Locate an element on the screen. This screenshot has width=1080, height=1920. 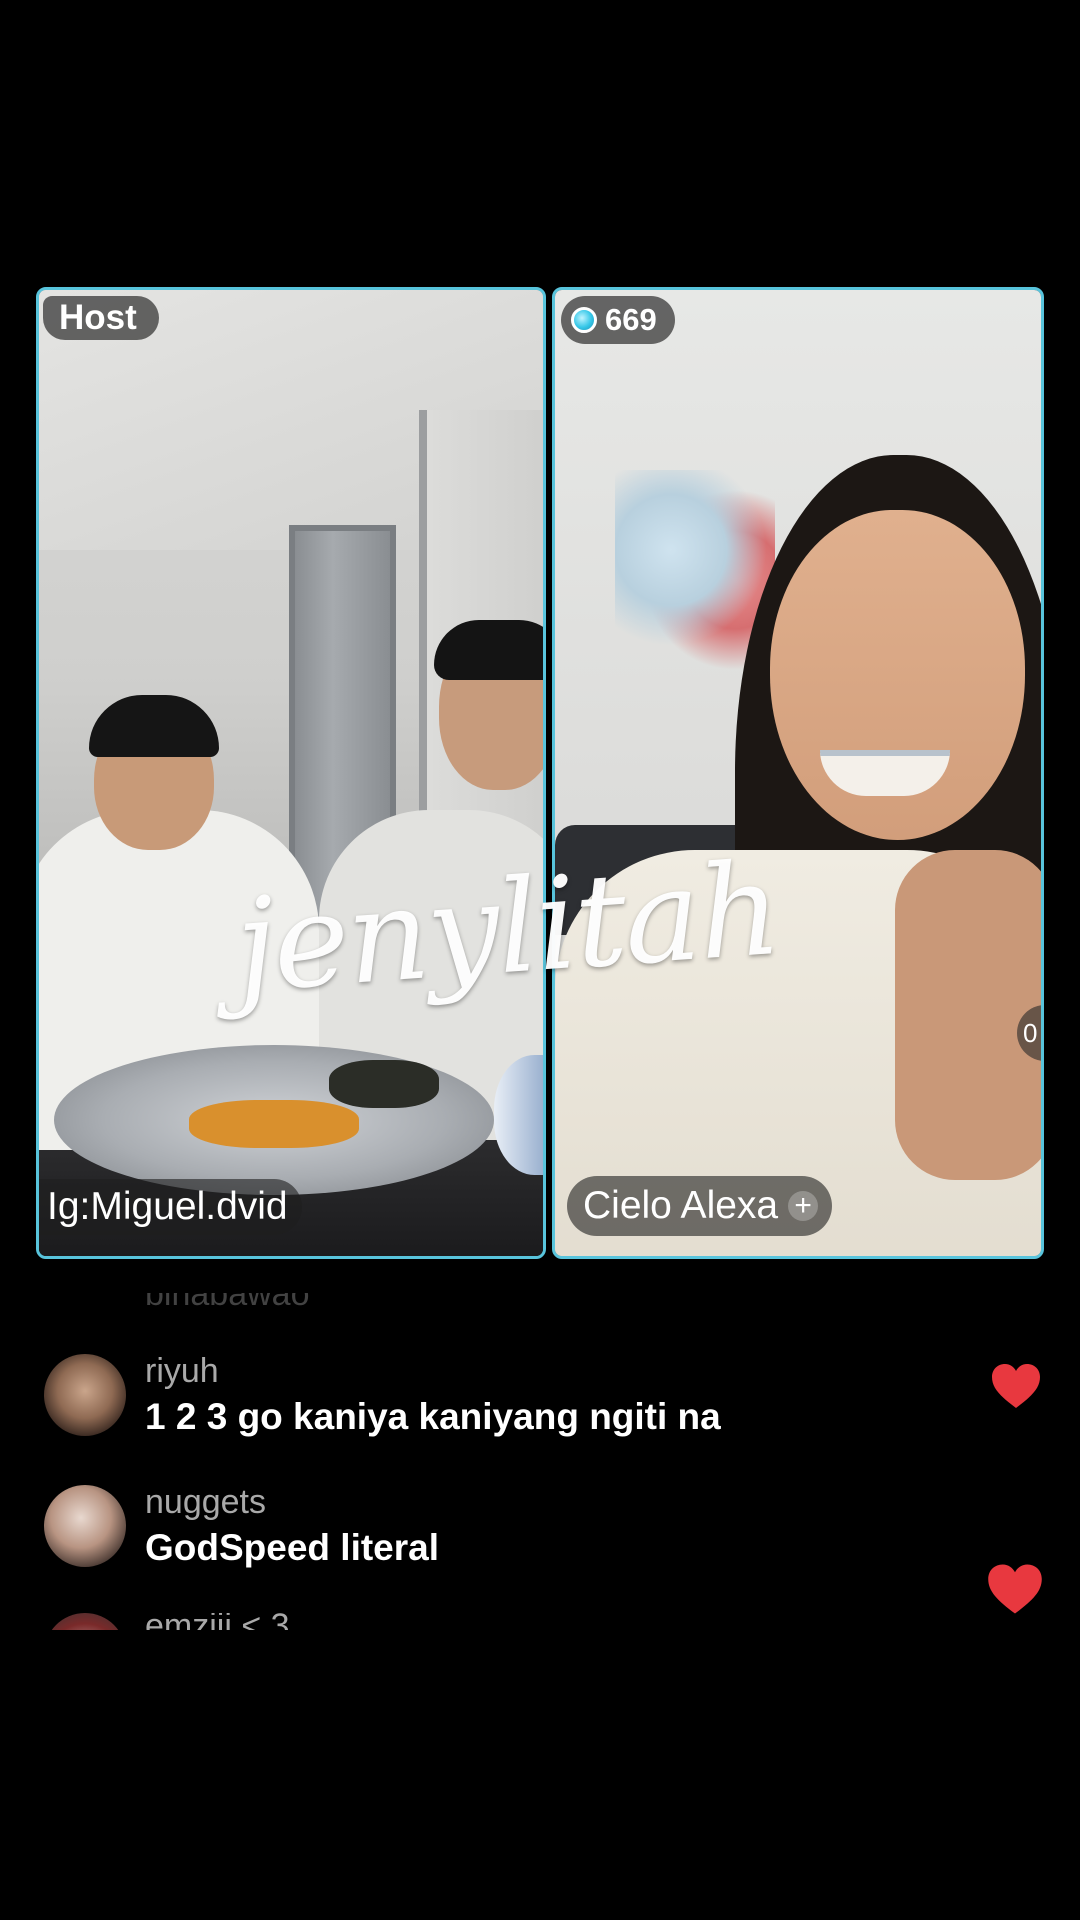
comment-item: riyuh 1 2 3 go kaniya kaniyang ngiti na is located at coordinates (544, 1408).